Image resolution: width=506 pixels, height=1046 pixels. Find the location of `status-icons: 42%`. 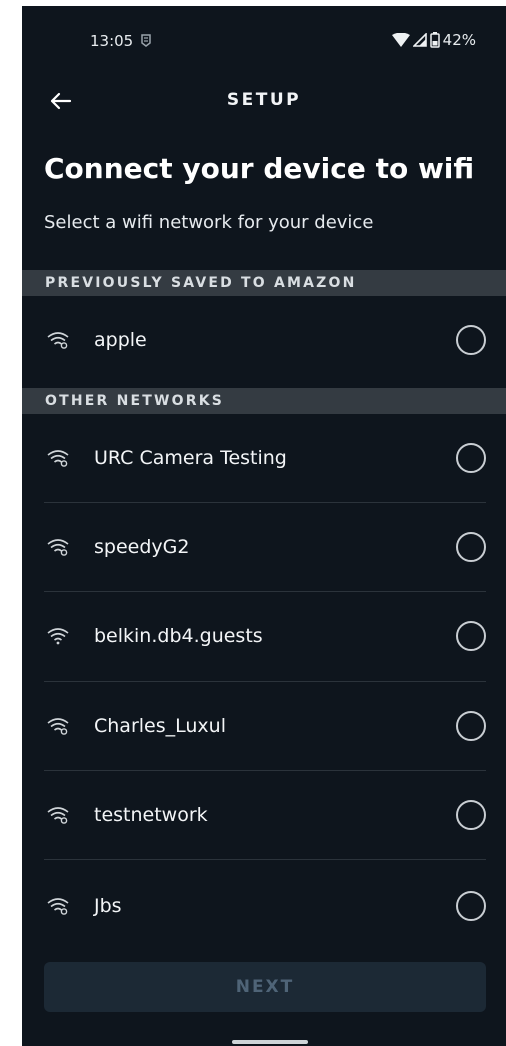

status-icons: 42% is located at coordinates (433, 40).